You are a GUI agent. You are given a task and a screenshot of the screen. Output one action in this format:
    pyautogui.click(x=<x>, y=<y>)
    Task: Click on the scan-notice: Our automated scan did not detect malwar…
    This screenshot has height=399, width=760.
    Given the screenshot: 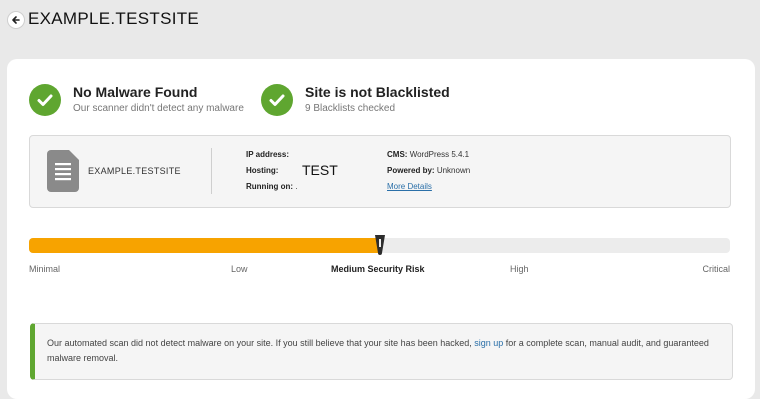 What is the action you would take?
    pyautogui.click(x=381, y=351)
    